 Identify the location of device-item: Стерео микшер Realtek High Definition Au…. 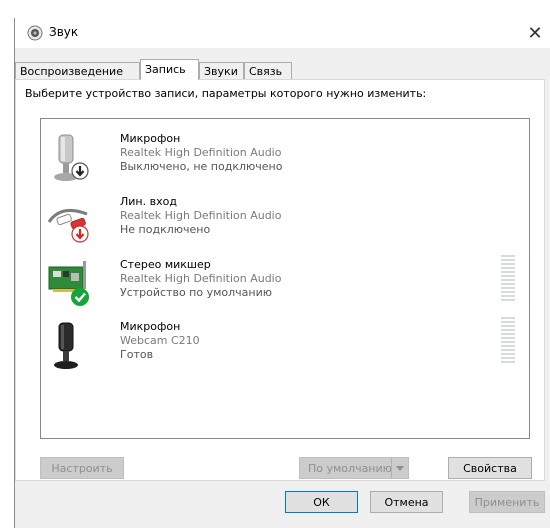
(281, 285).